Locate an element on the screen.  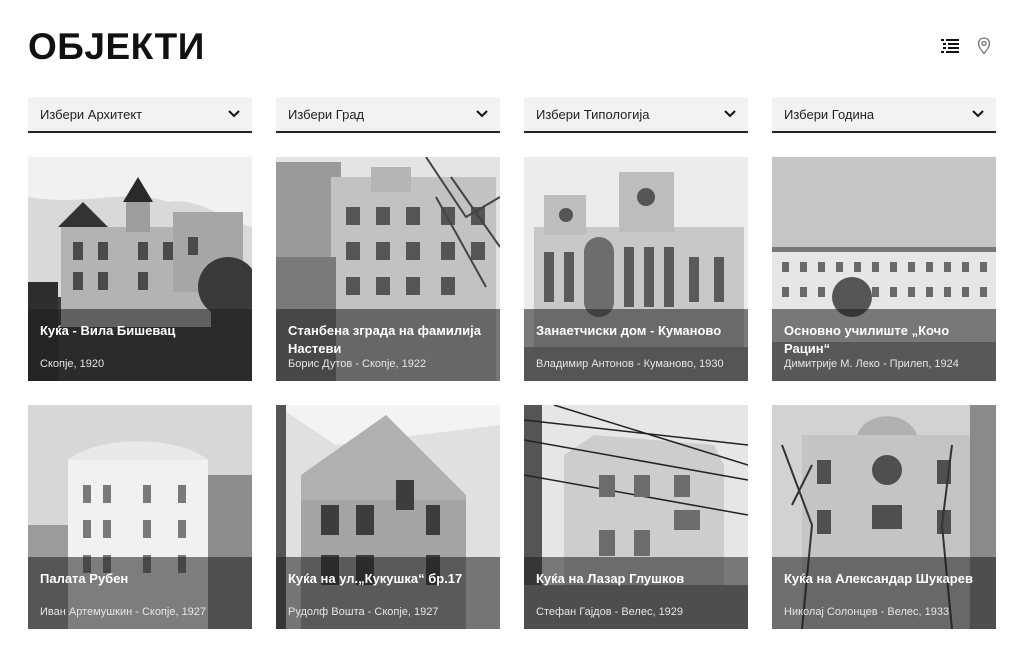
page-title: ОБЈЕКТИ is located at coordinates (116, 46).